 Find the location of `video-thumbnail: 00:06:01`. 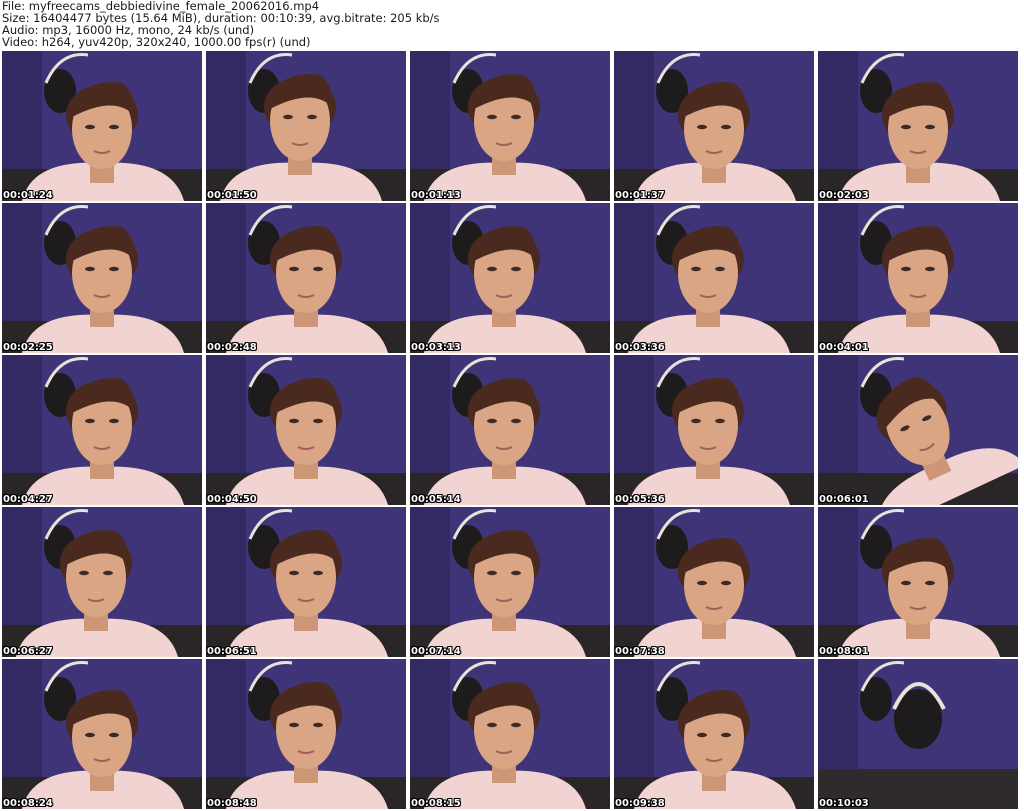

video-thumbnail: 00:06:01 is located at coordinates (918, 430).